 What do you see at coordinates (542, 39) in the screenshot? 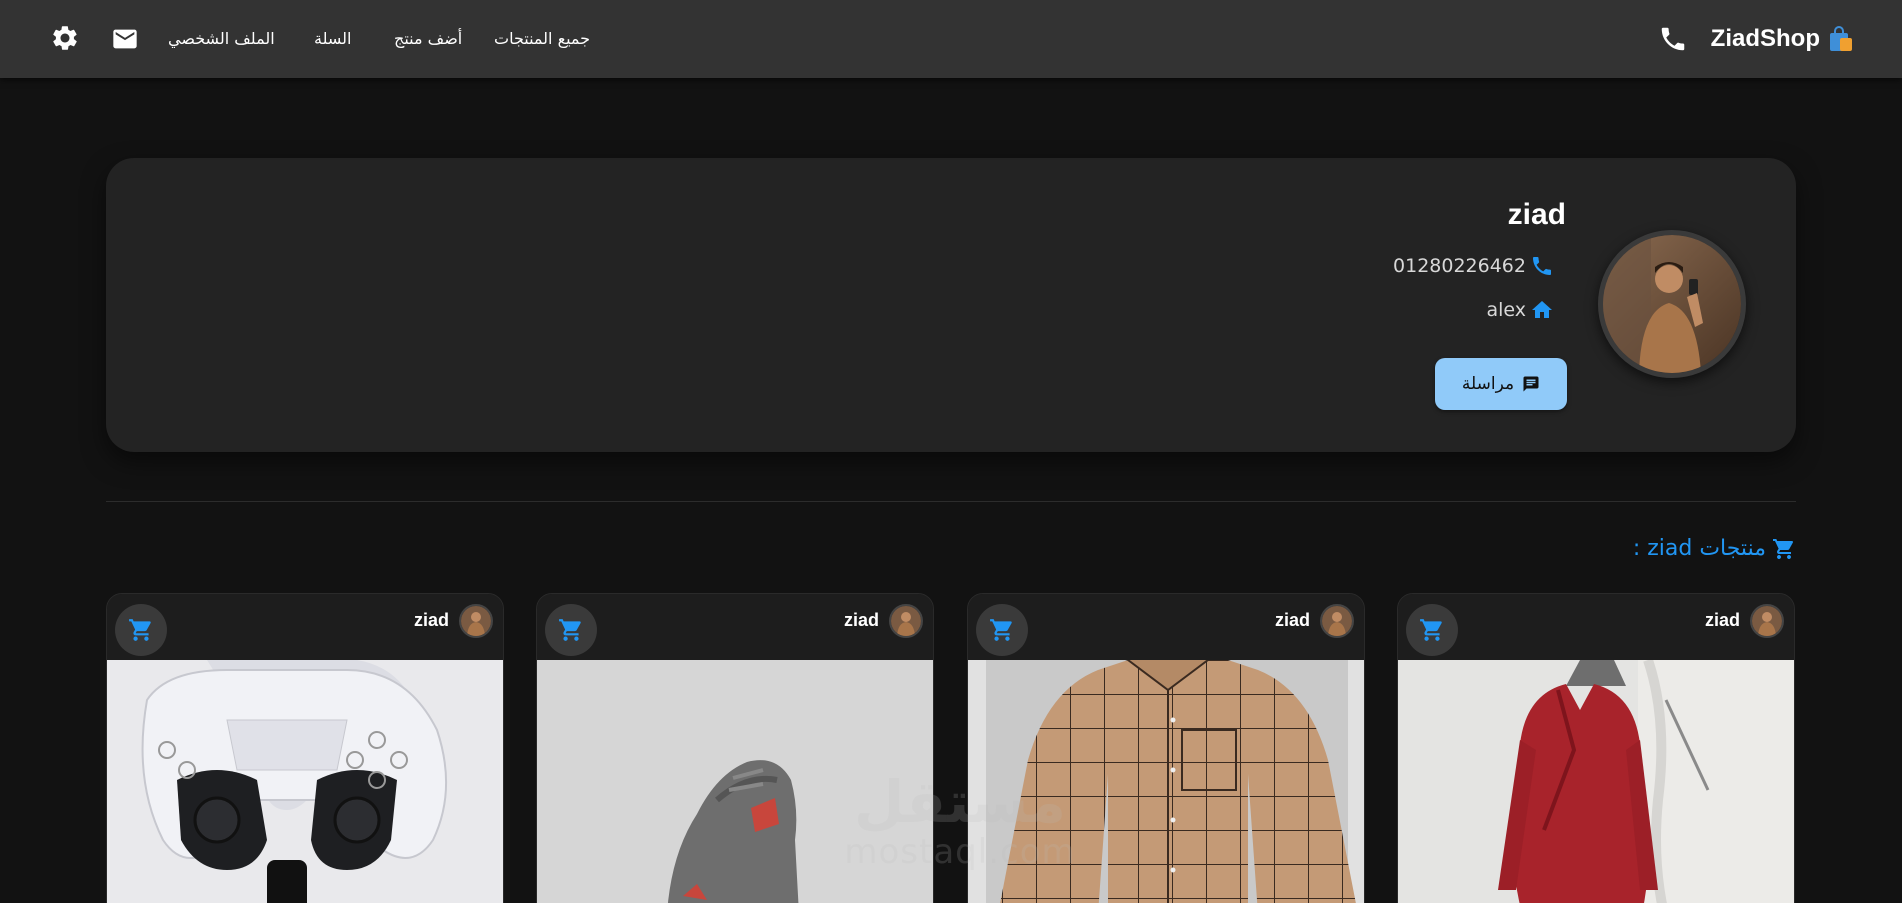
I see `nav-all-products: جميع المنتجات` at bounding box center [542, 39].